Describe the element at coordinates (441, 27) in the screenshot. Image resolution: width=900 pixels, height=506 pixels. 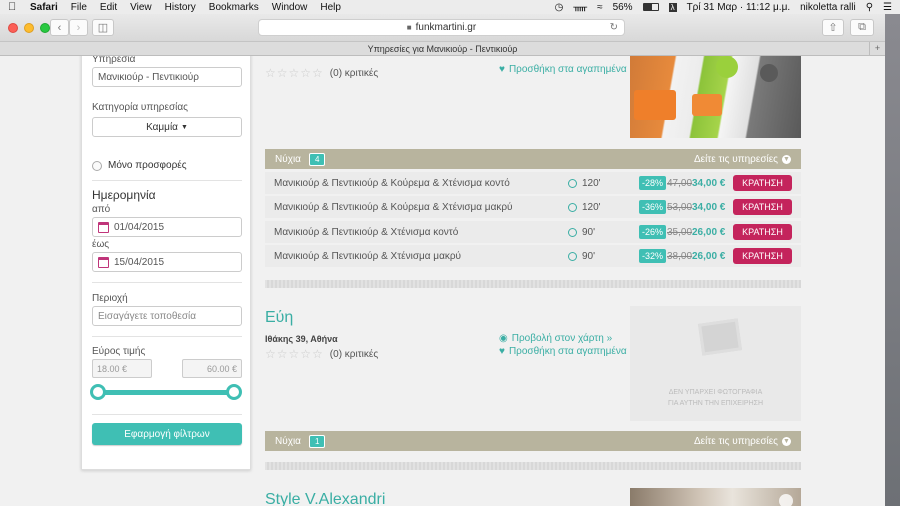
I see `address-bar: ■ funkmartini.gr ↻` at that location.